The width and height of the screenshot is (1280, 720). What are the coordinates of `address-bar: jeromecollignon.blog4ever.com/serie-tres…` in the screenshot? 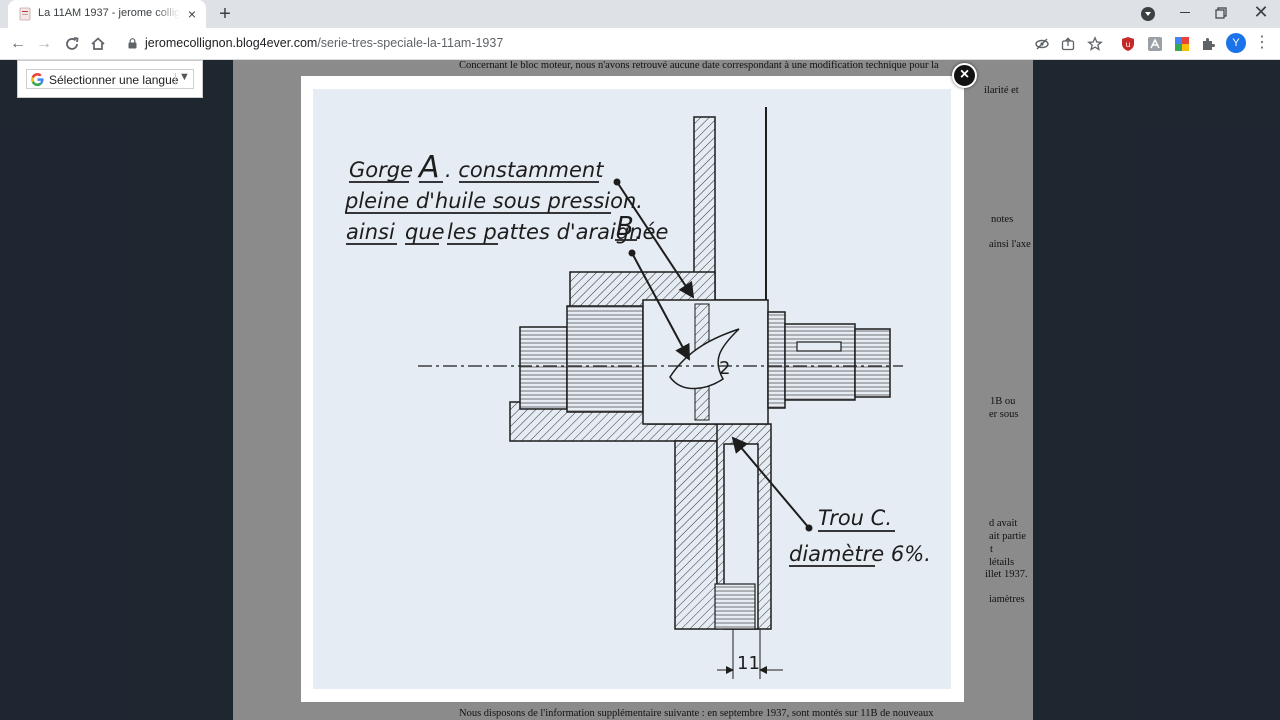 It's located at (615, 44).